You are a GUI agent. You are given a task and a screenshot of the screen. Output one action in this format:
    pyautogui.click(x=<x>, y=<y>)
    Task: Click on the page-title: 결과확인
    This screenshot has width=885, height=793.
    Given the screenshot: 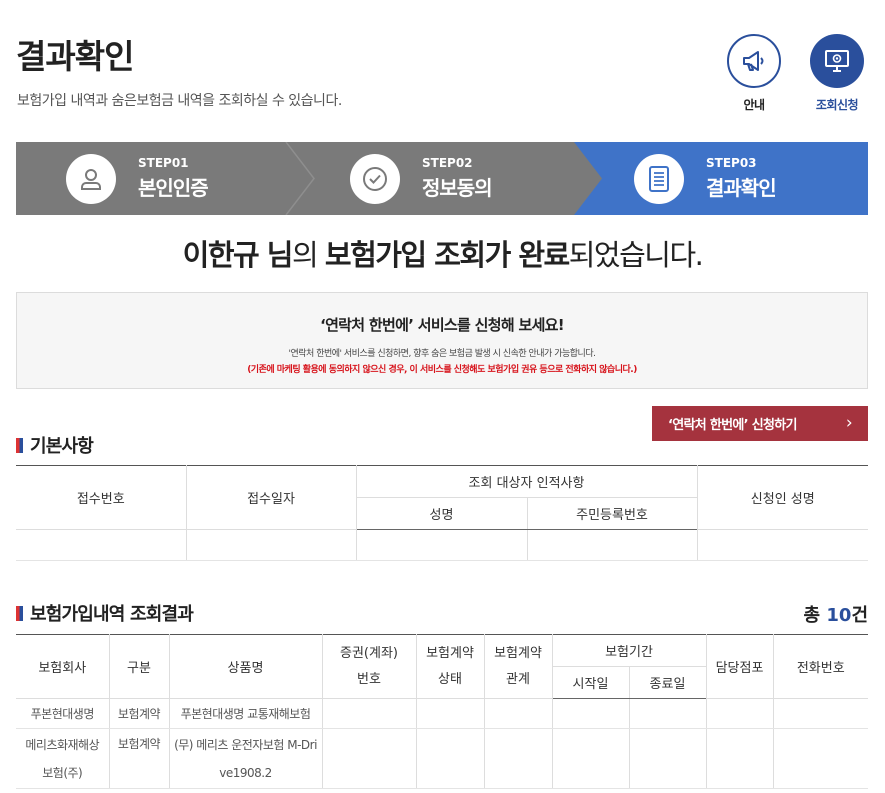 What is the action you would take?
    pyautogui.click(x=75, y=56)
    